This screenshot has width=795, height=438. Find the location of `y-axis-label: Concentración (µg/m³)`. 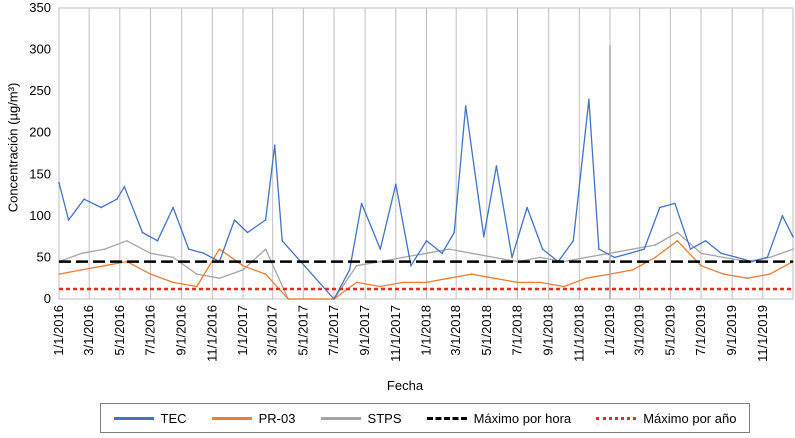

y-axis-label: Concentración (µg/m³) is located at coordinates (13, 147).